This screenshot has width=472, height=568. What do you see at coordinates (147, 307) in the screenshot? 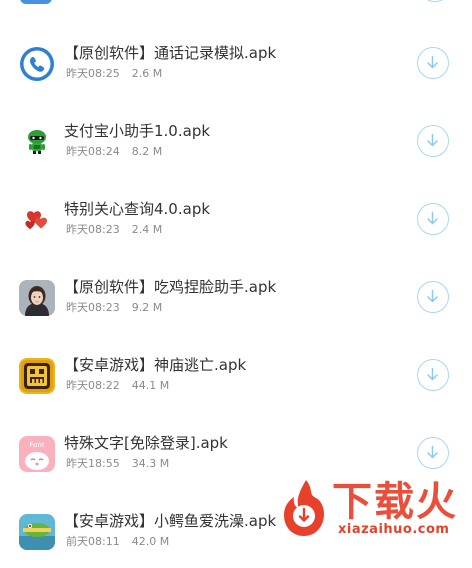
I see `file-size: 9.2 M` at bounding box center [147, 307].